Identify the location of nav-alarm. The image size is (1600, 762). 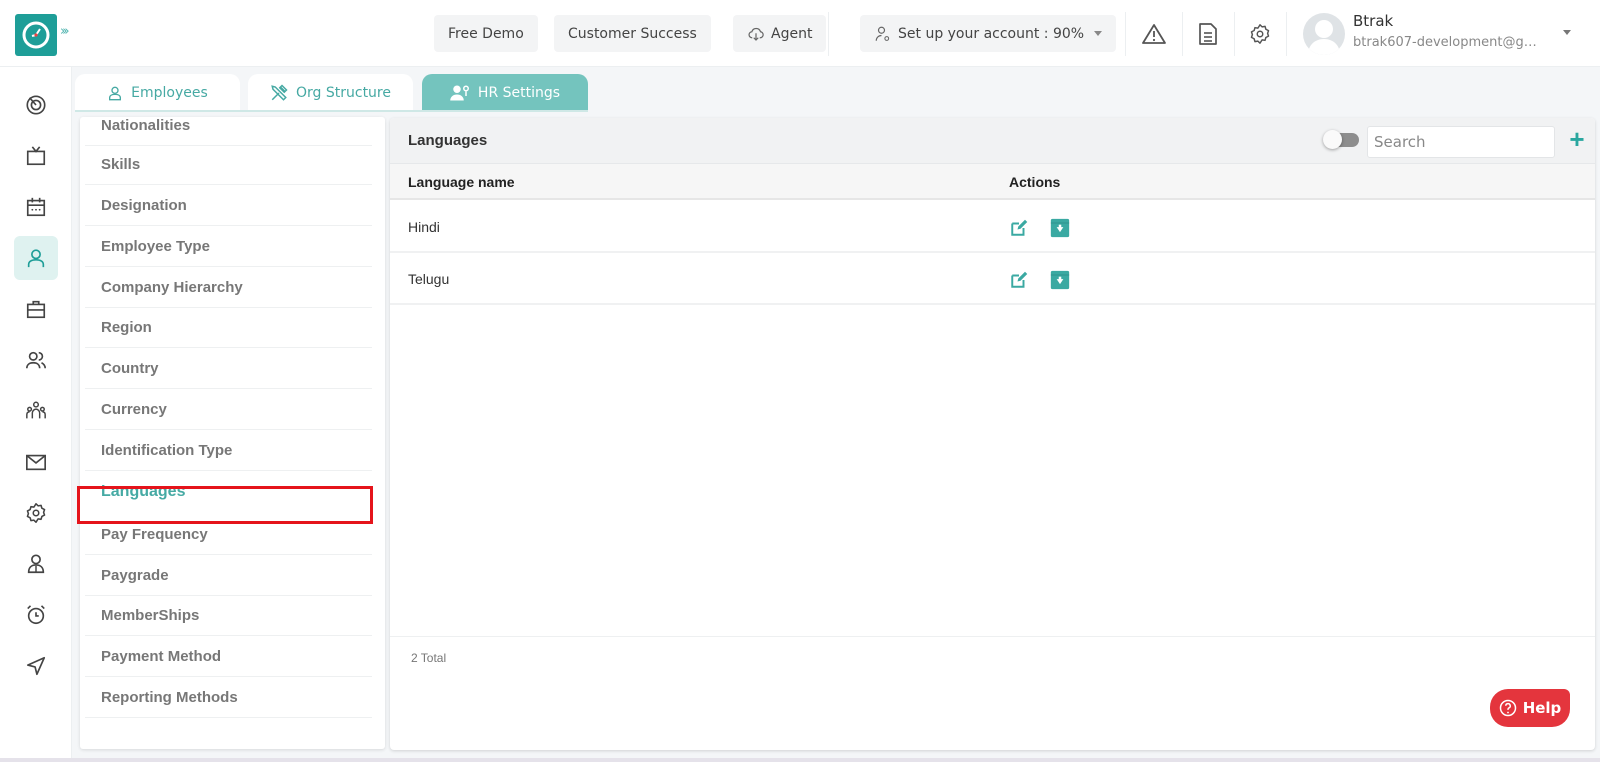
(36, 615).